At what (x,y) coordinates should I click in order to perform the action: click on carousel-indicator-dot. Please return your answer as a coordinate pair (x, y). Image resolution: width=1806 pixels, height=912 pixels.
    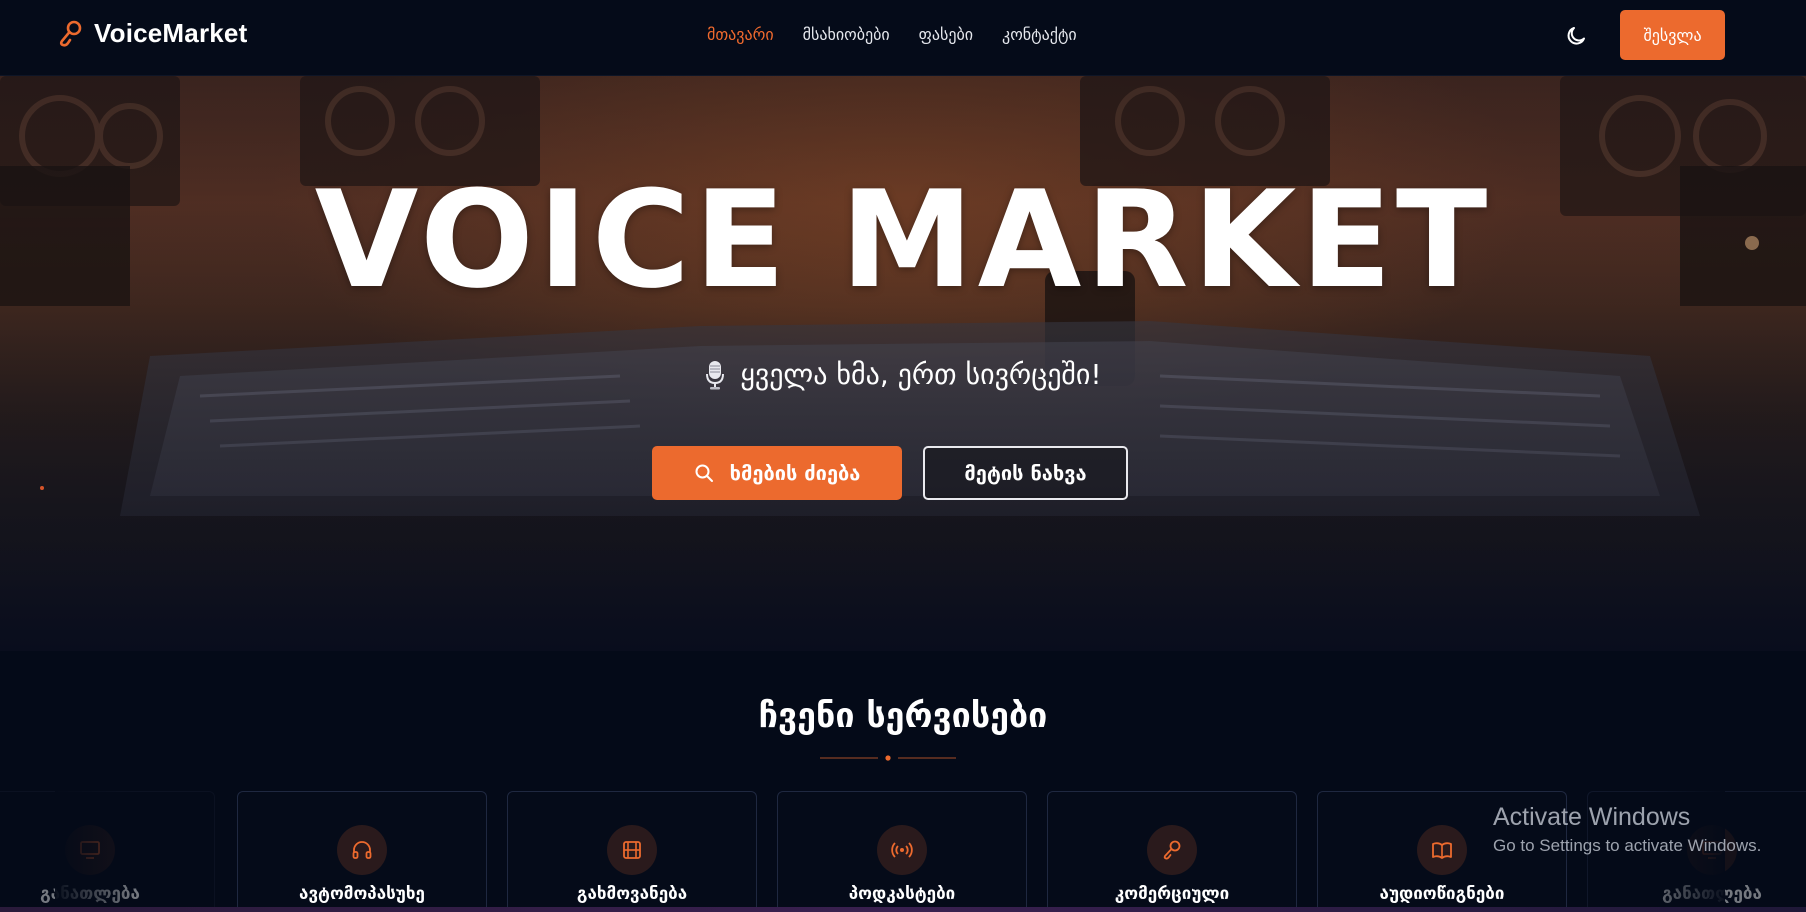
    Looking at the image, I should click on (1752, 243).